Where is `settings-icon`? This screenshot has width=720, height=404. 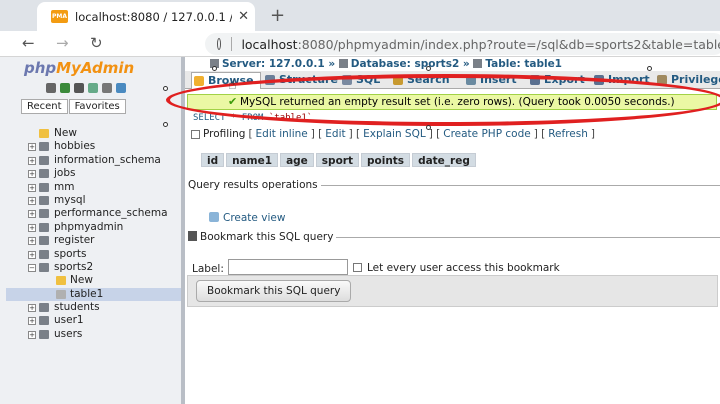
settings-icon is located at coordinates (107, 88).